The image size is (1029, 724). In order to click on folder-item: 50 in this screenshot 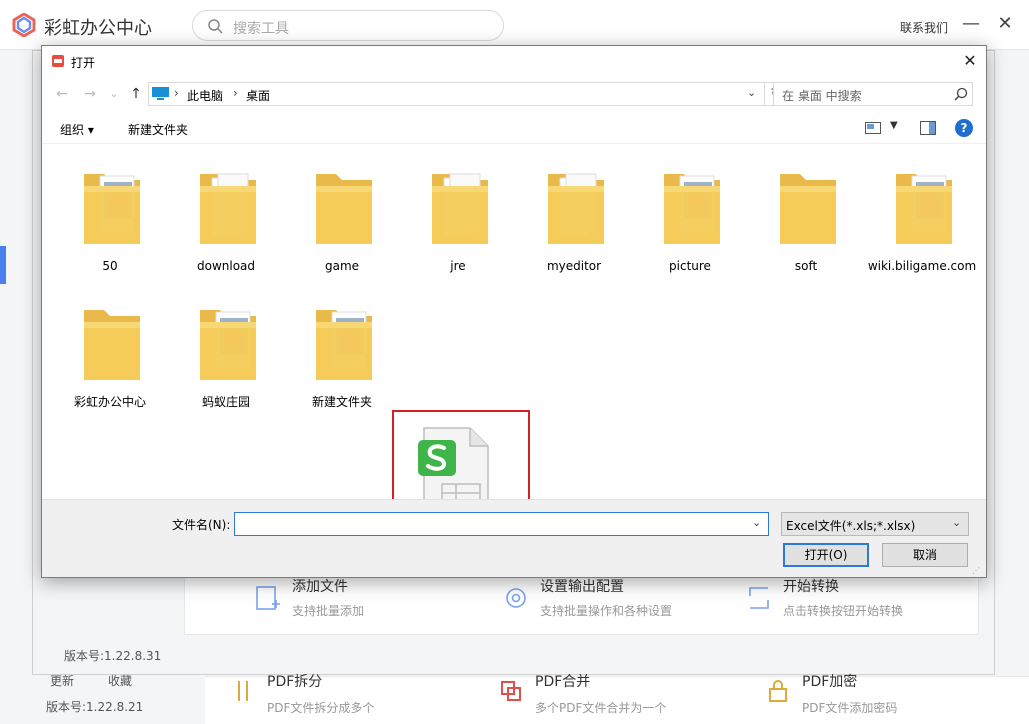, I will do `click(110, 215)`.